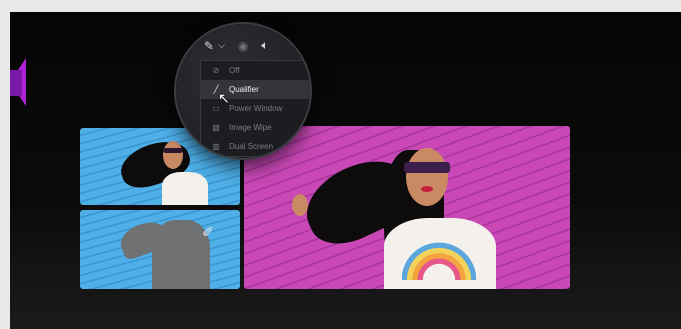 This screenshot has height=329, width=681. I want to click on menu-item-image-wipe: ▧ Image Wipe, so click(255, 127).